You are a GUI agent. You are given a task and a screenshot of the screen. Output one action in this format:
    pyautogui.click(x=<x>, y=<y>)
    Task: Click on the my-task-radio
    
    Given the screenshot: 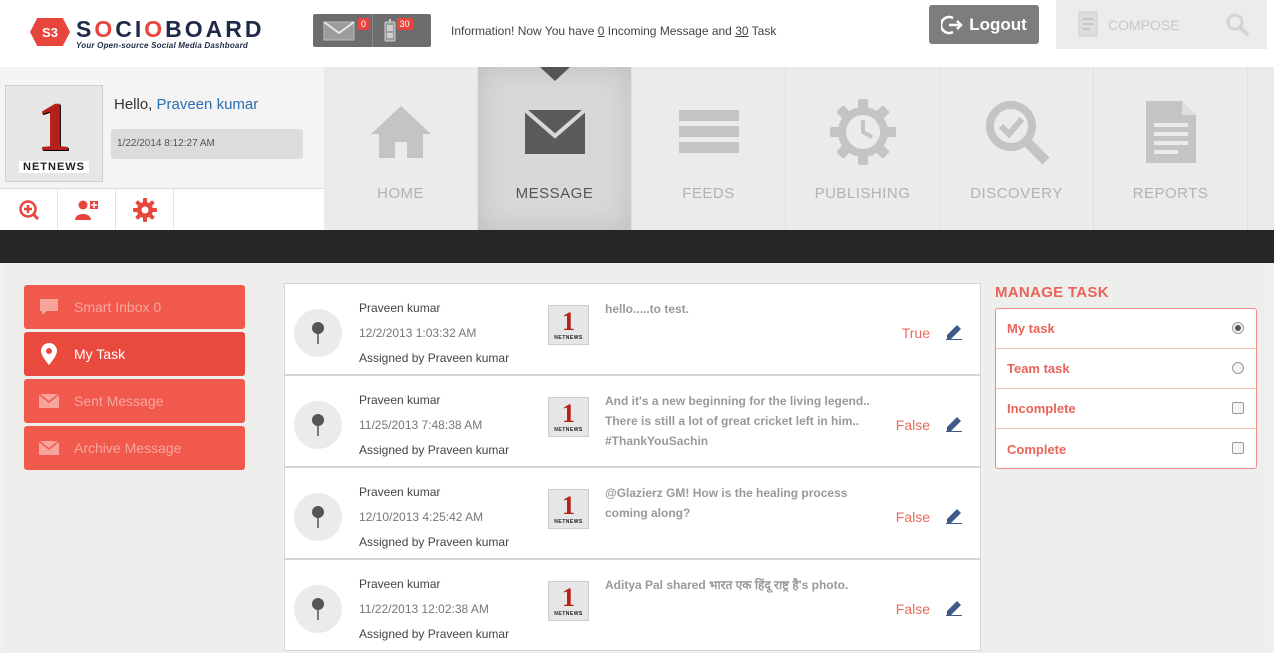 What is the action you would take?
    pyautogui.click(x=1238, y=328)
    